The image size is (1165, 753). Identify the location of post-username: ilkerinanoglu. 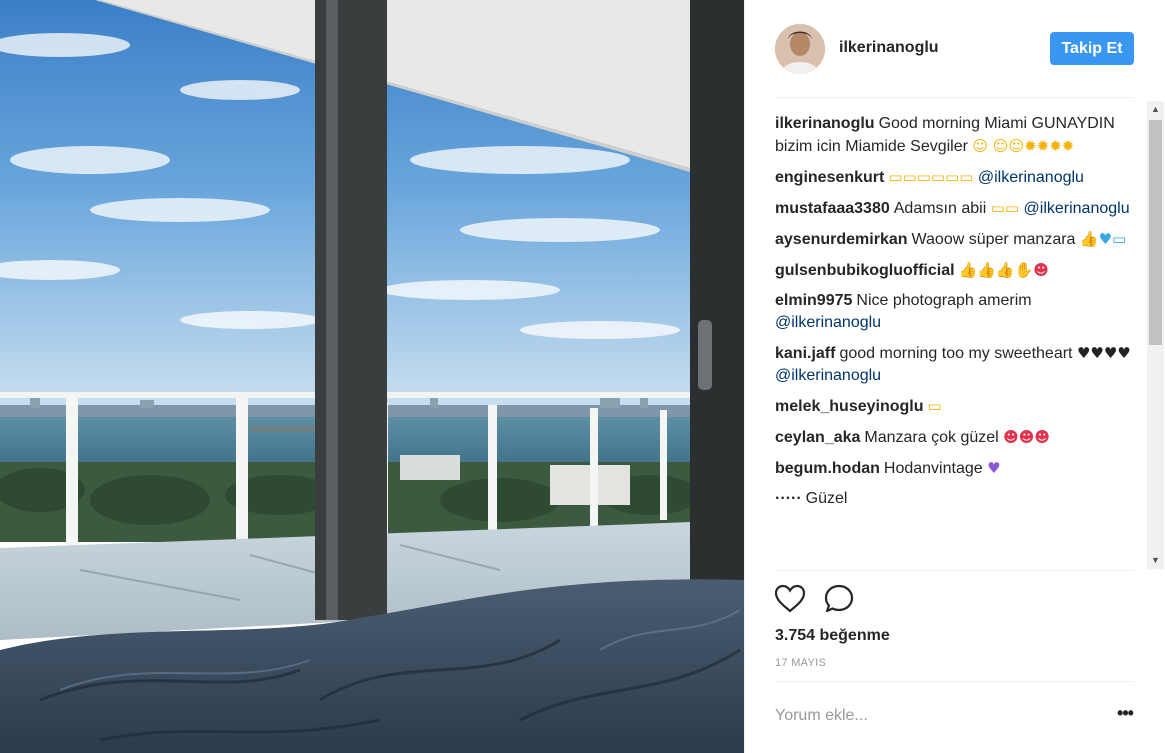
(889, 48).